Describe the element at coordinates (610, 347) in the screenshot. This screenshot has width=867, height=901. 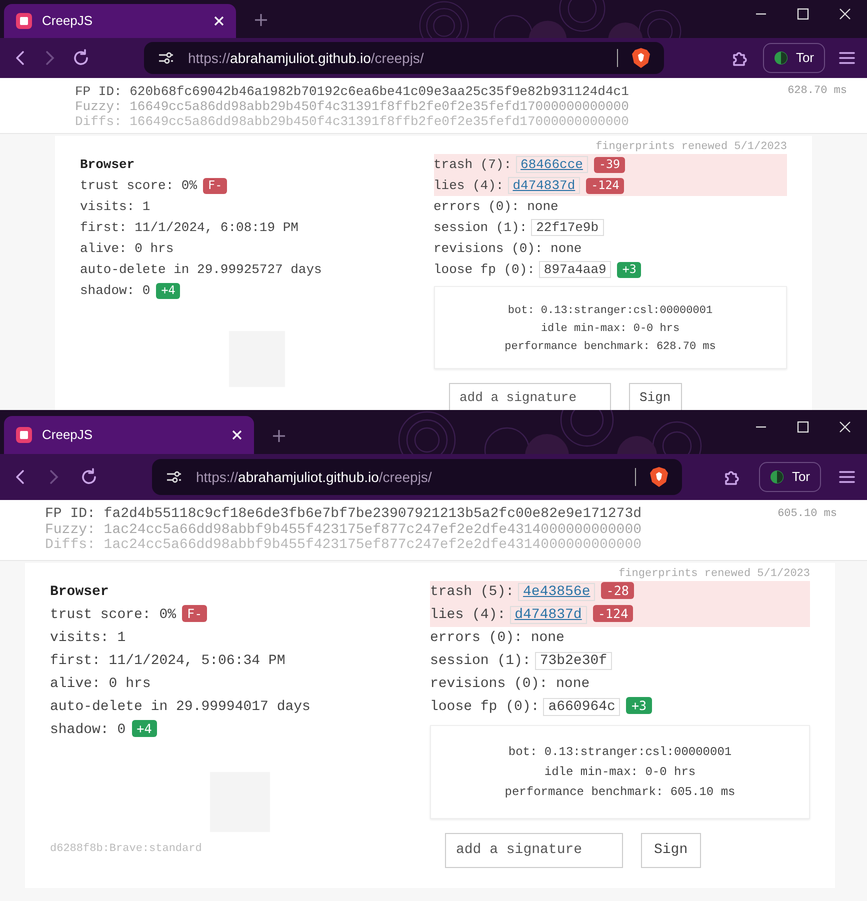
I see `info-line: performance benchmark: 628.70 ms` at that location.